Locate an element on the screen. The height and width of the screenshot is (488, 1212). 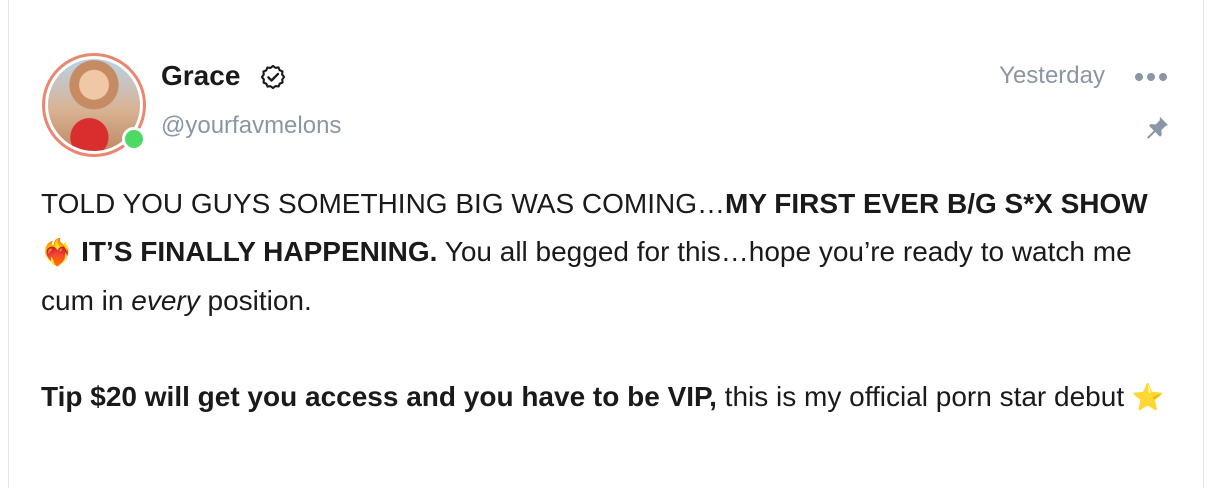
star-emoji: ⭐ is located at coordinates (1148, 398).